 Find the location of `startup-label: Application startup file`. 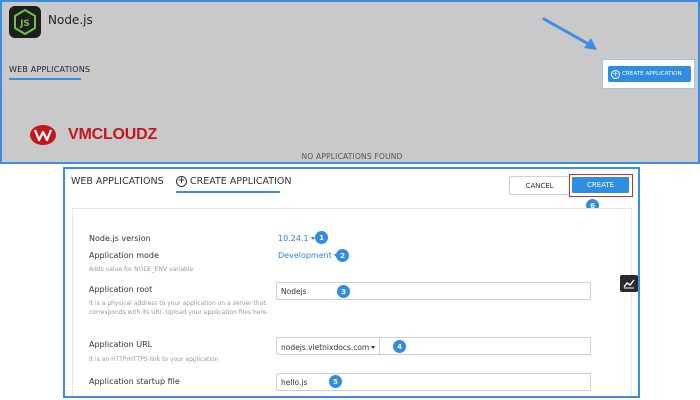

startup-label: Application startup file is located at coordinates (134, 381).